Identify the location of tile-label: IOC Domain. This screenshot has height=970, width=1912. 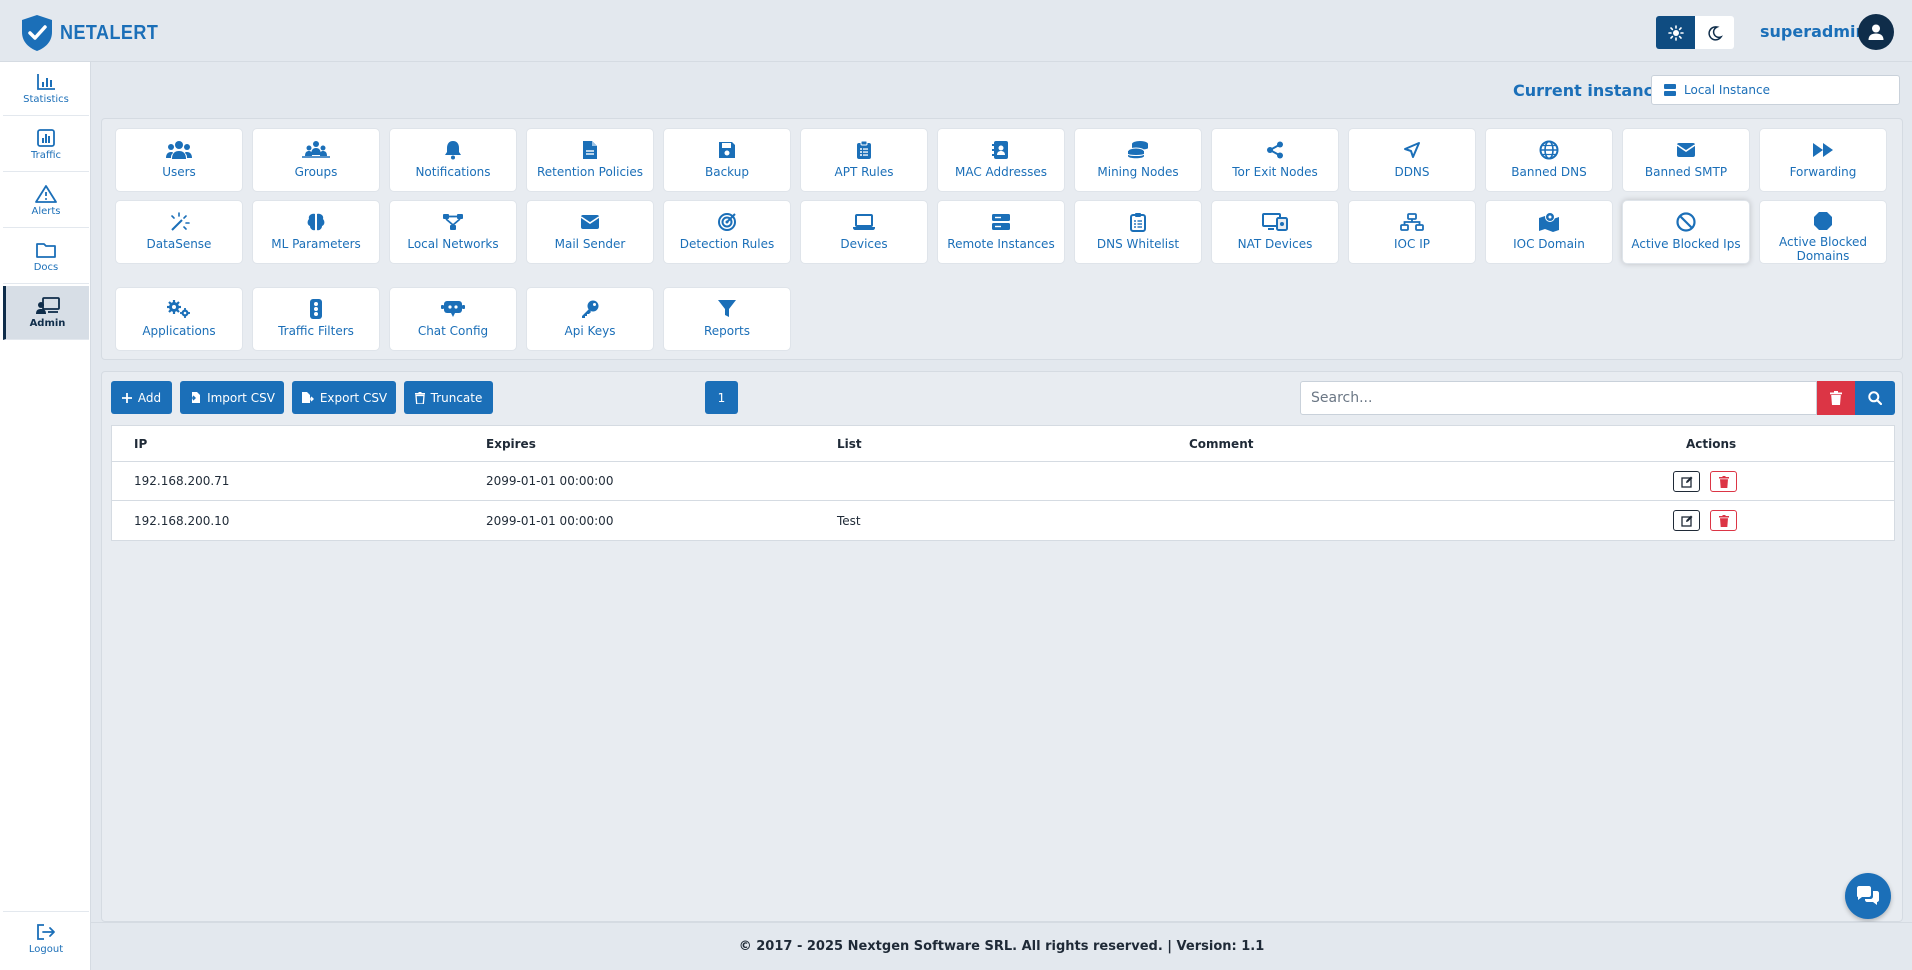
(1549, 244).